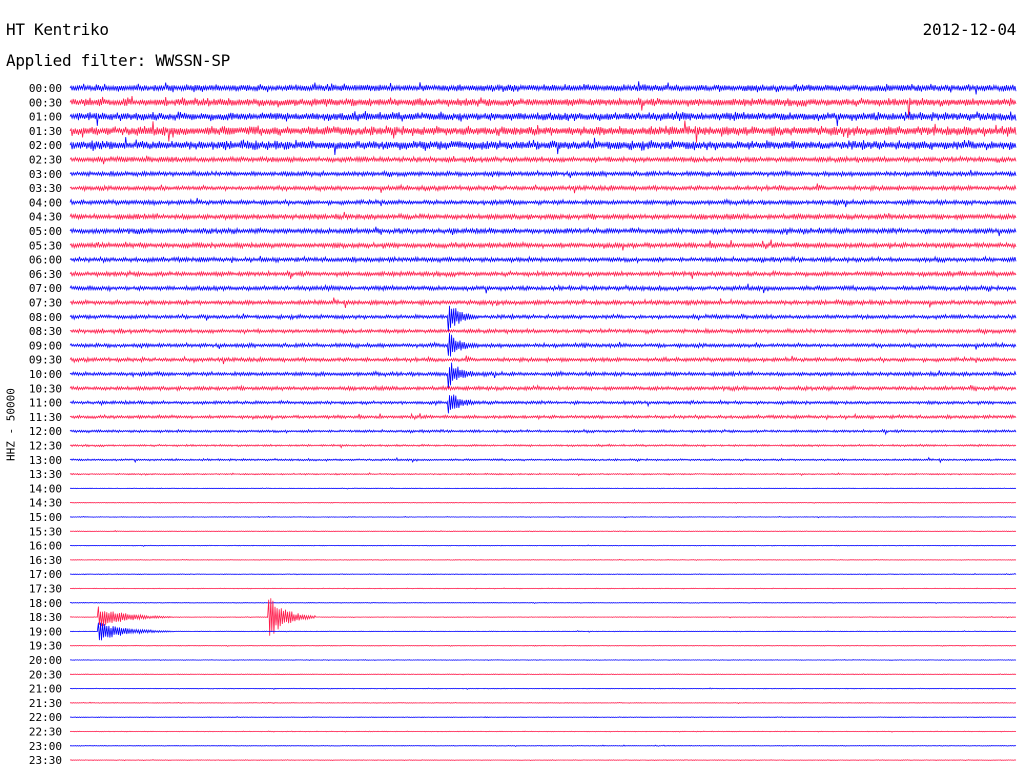  Describe the element at coordinates (45, 245) in the screenshot. I see `row-time-label: 05:30` at that location.